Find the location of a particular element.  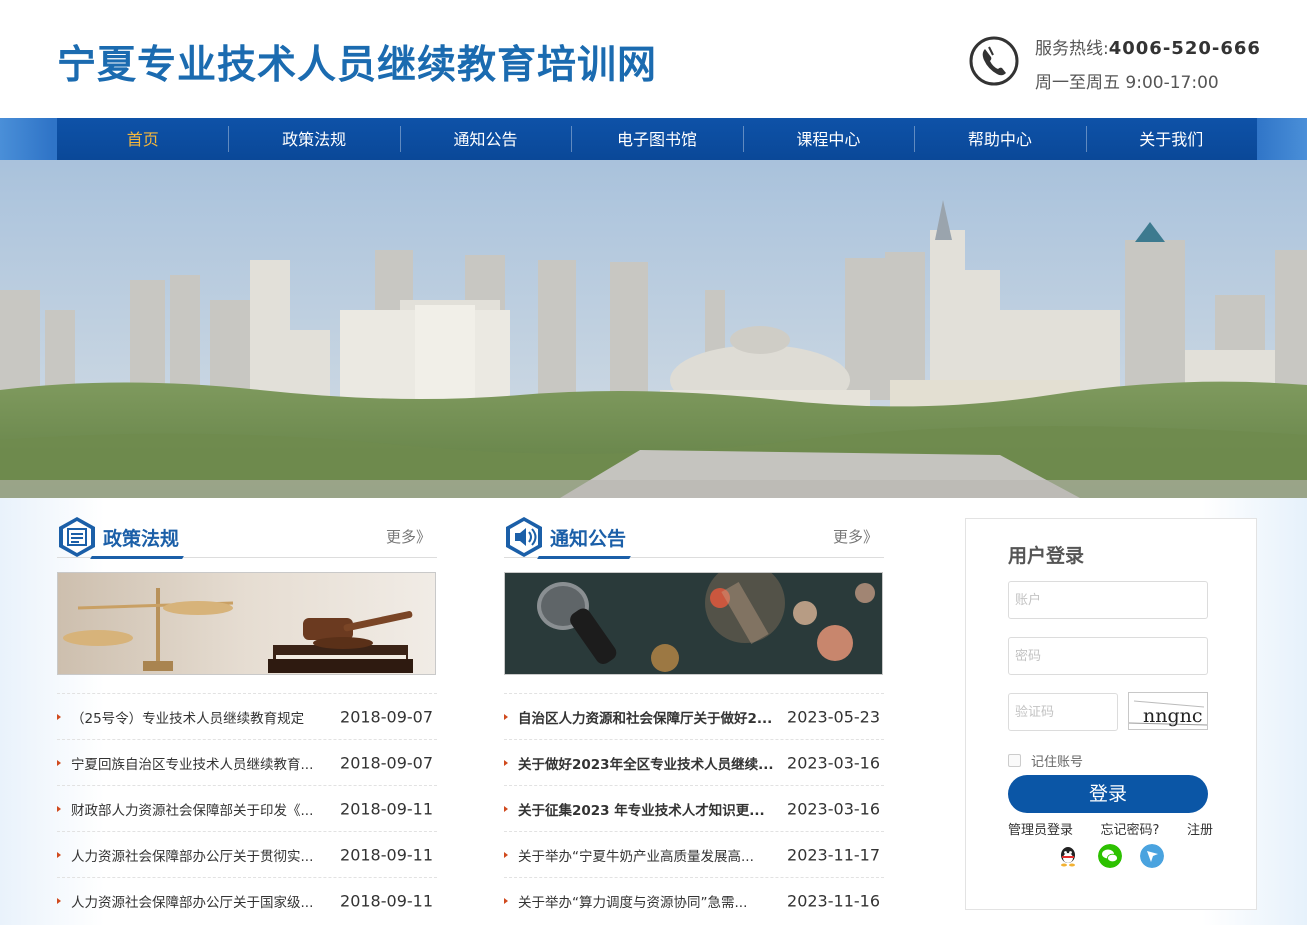

hotline-label: 服务热线: is located at coordinates (1072, 49).